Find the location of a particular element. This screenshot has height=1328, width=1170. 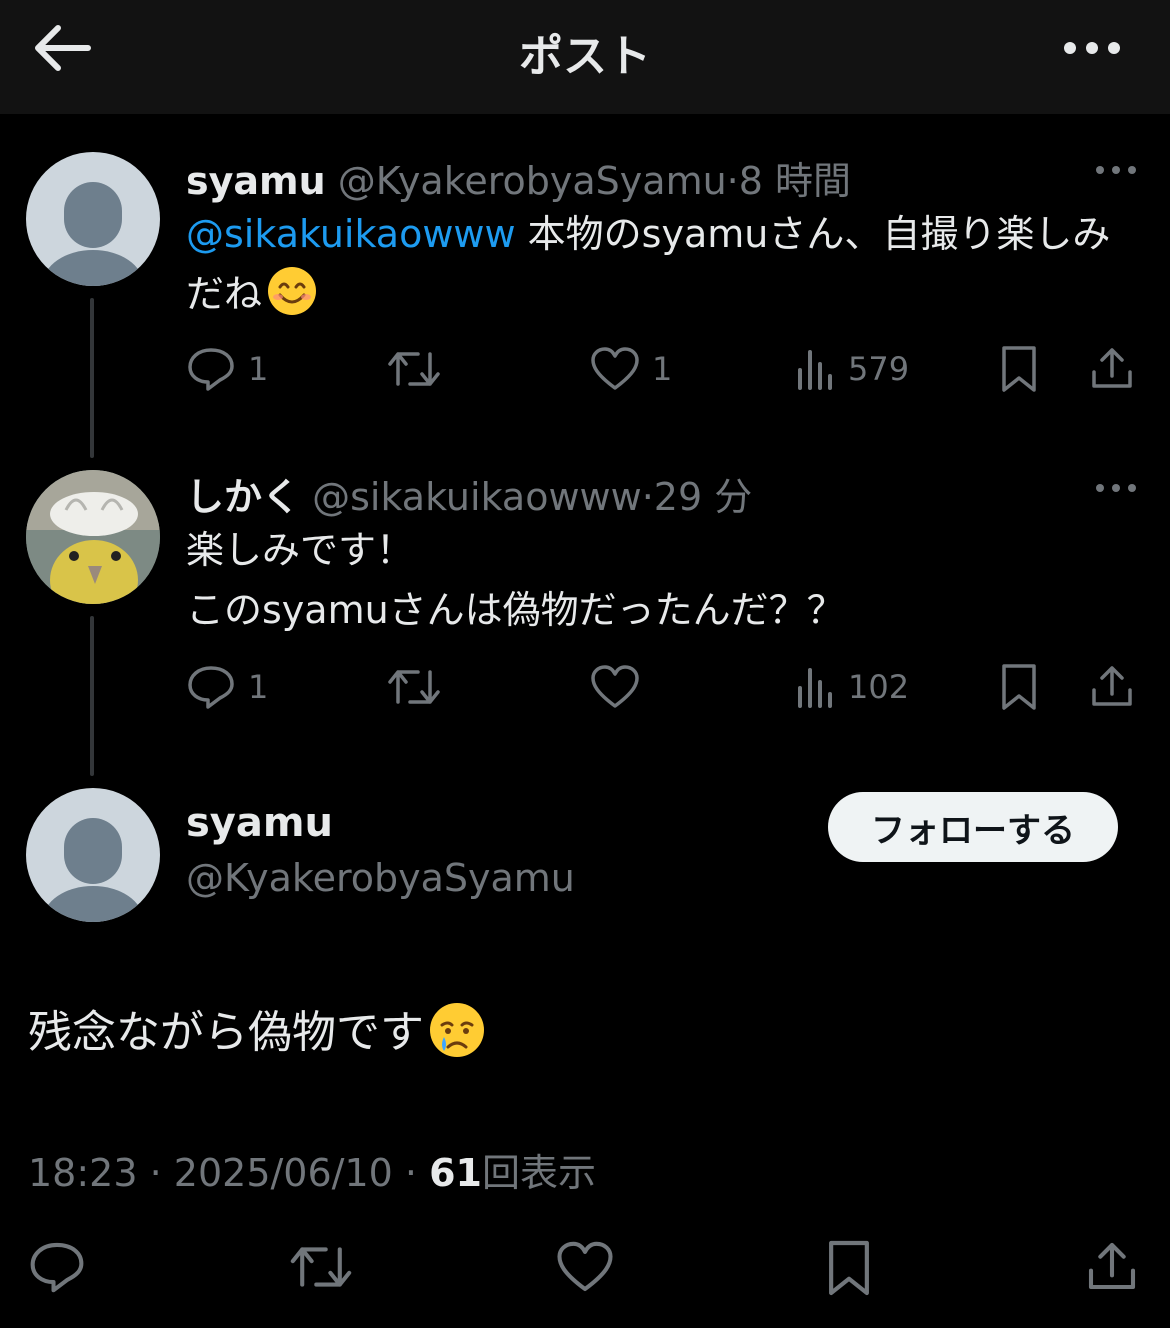

crying-face-icon is located at coordinates (457, 1030).